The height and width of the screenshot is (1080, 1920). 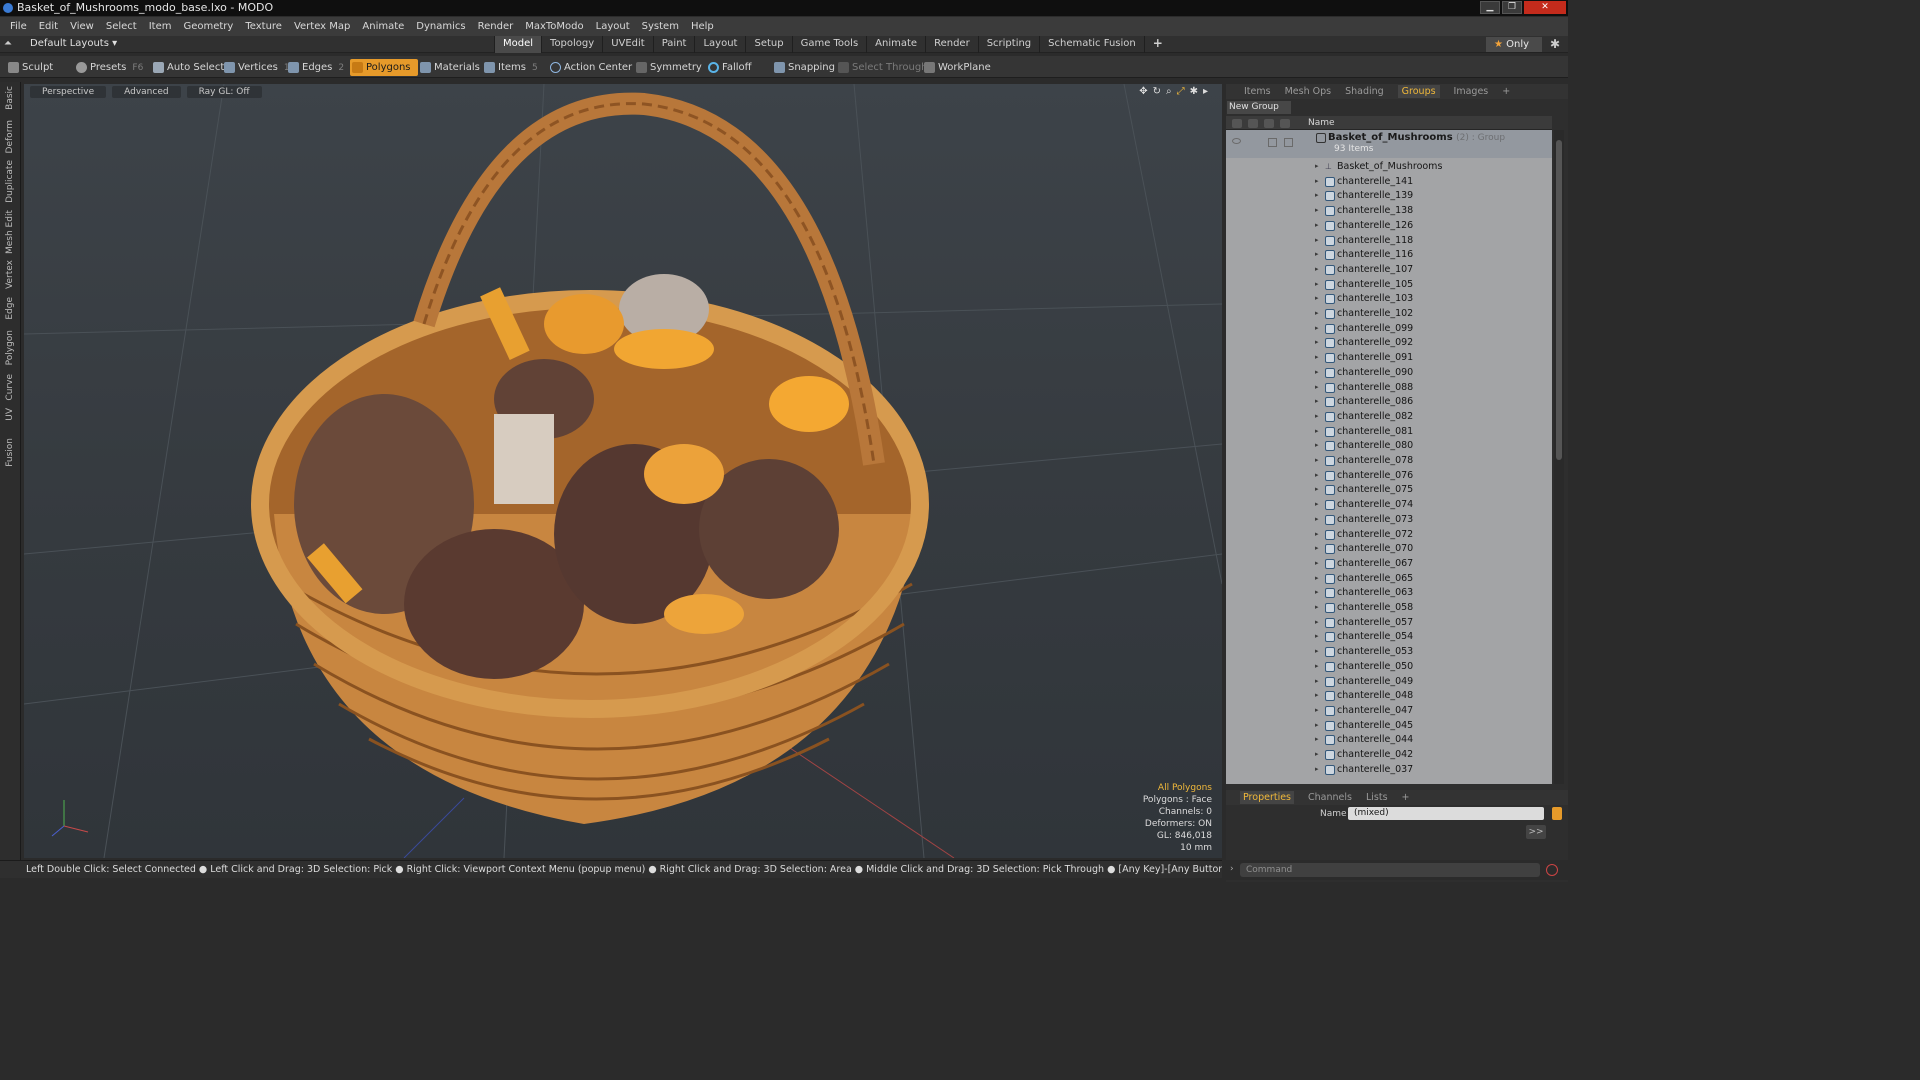 What do you see at coordinates (10, 232) in the screenshot?
I see `side-tab-mesh-edit: Mesh Edit` at bounding box center [10, 232].